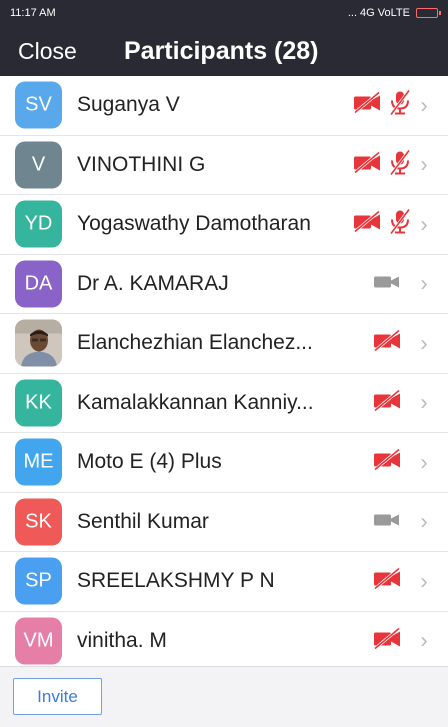 This screenshot has width=448, height=727. What do you see at coordinates (38, 403) in the screenshot?
I see `avatar: KK` at bounding box center [38, 403].